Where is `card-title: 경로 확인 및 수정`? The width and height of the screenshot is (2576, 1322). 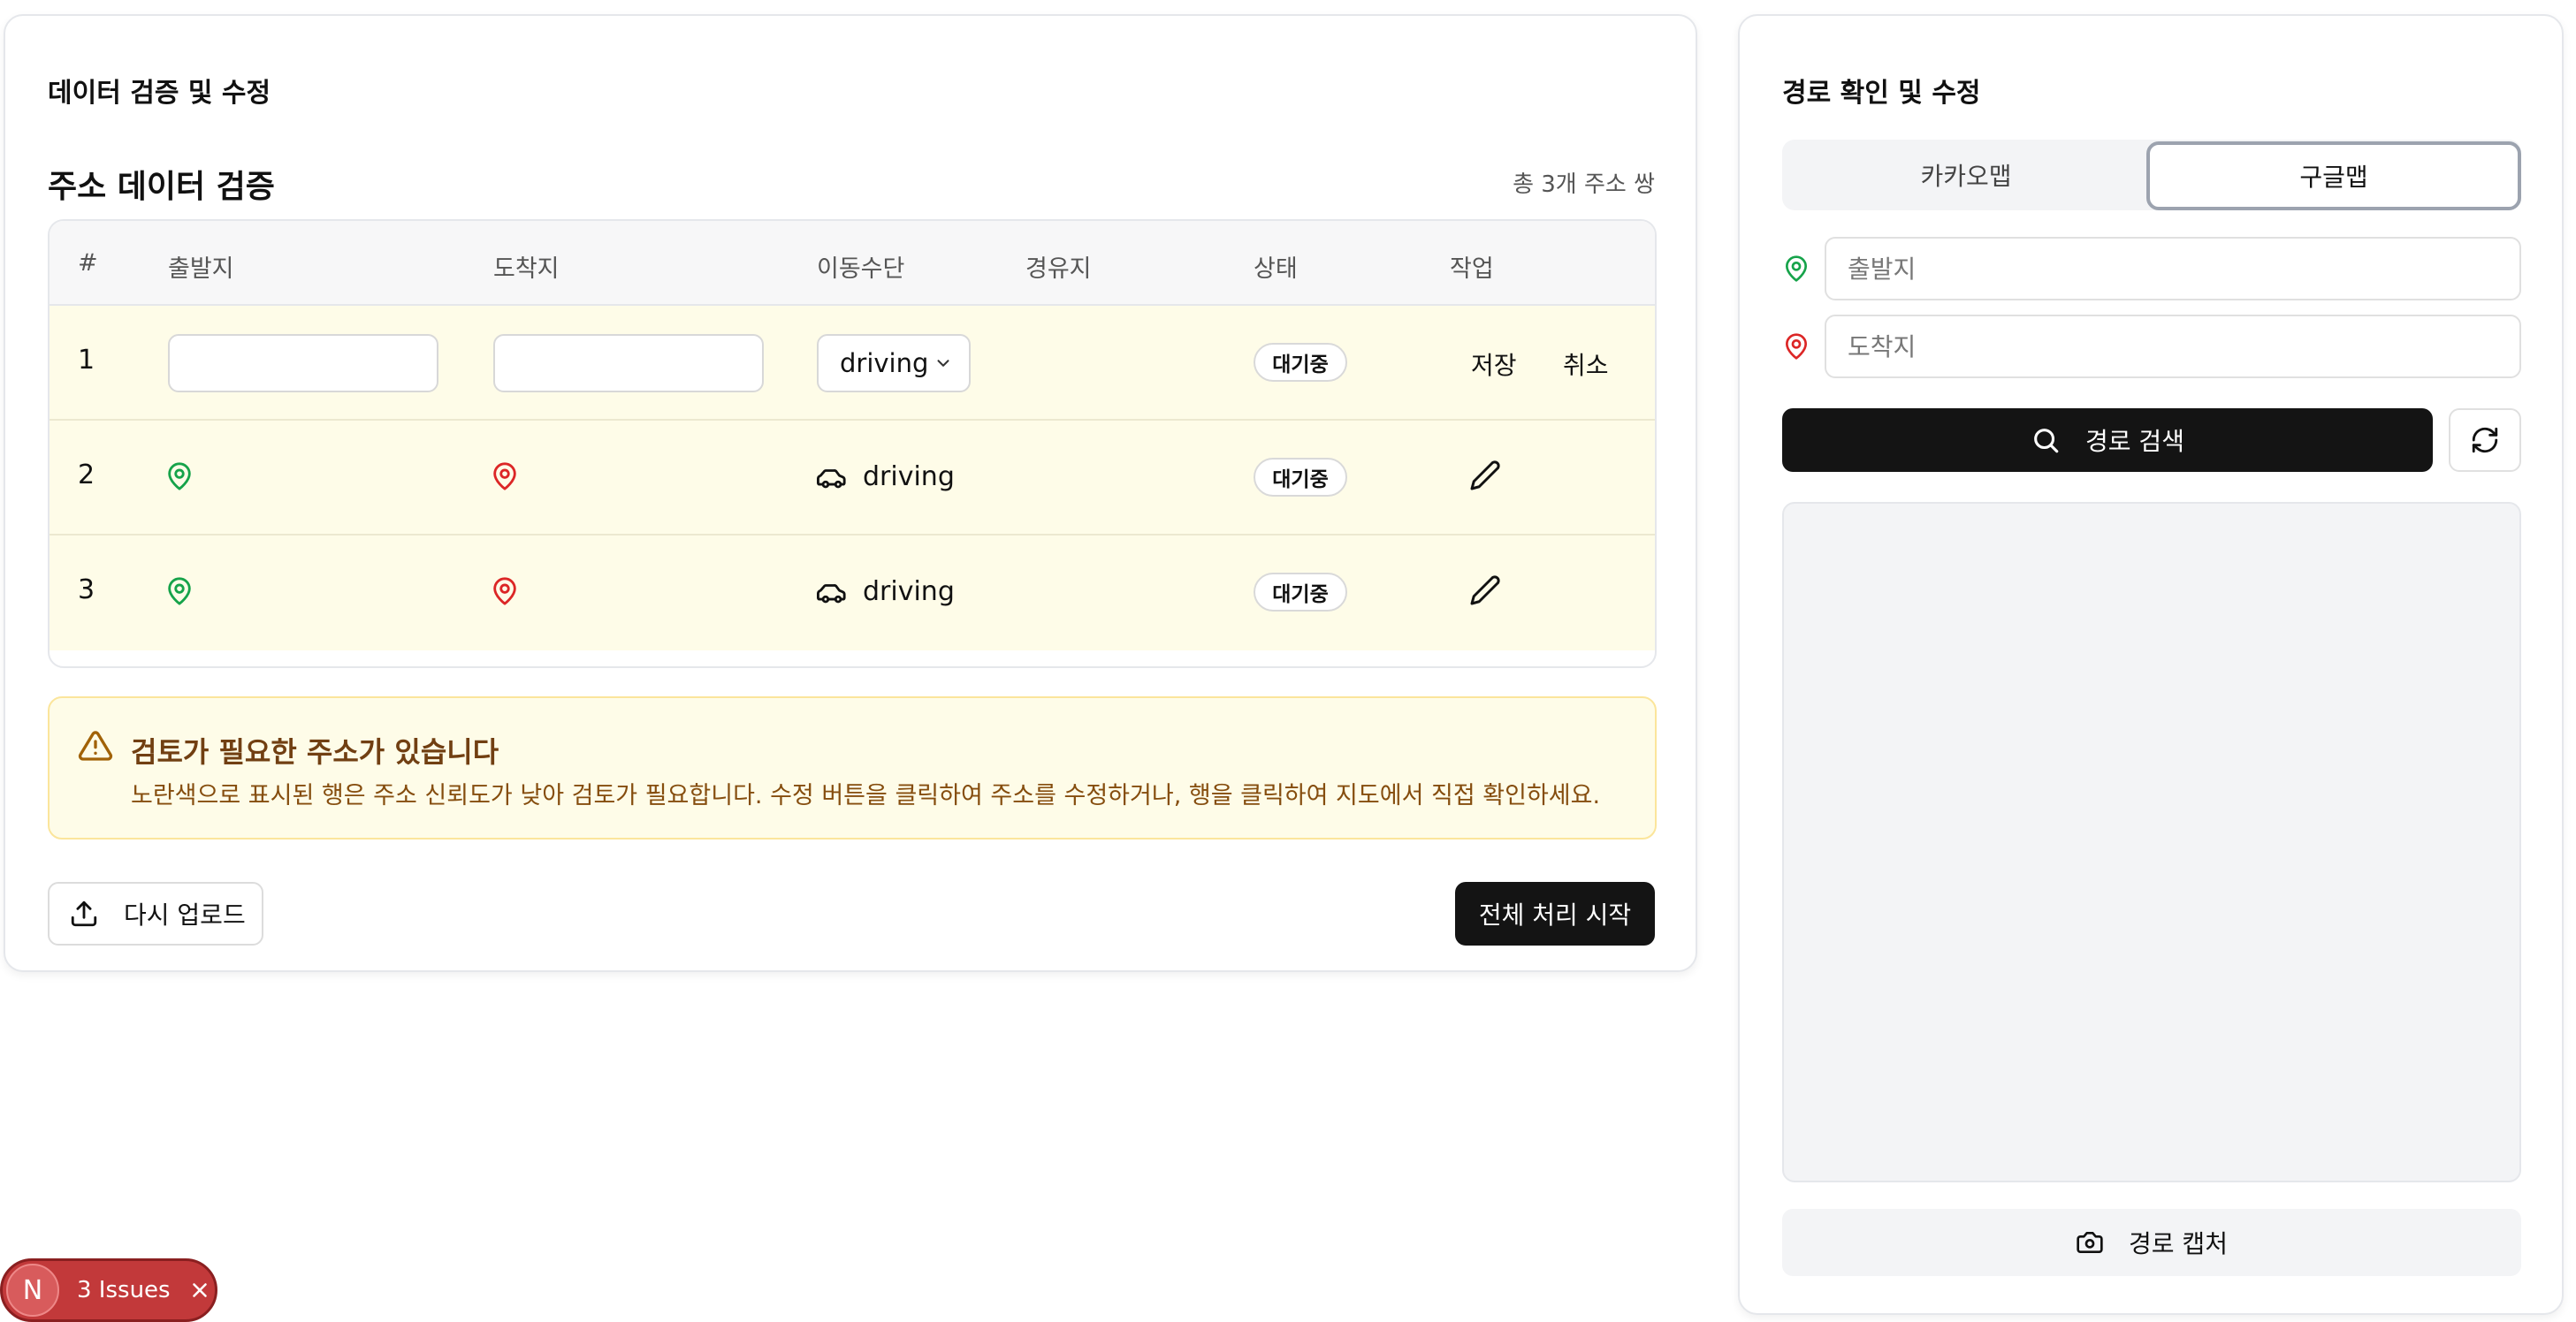
card-title: 경로 확인 및 수정 is located at coordinates (1881, 93).